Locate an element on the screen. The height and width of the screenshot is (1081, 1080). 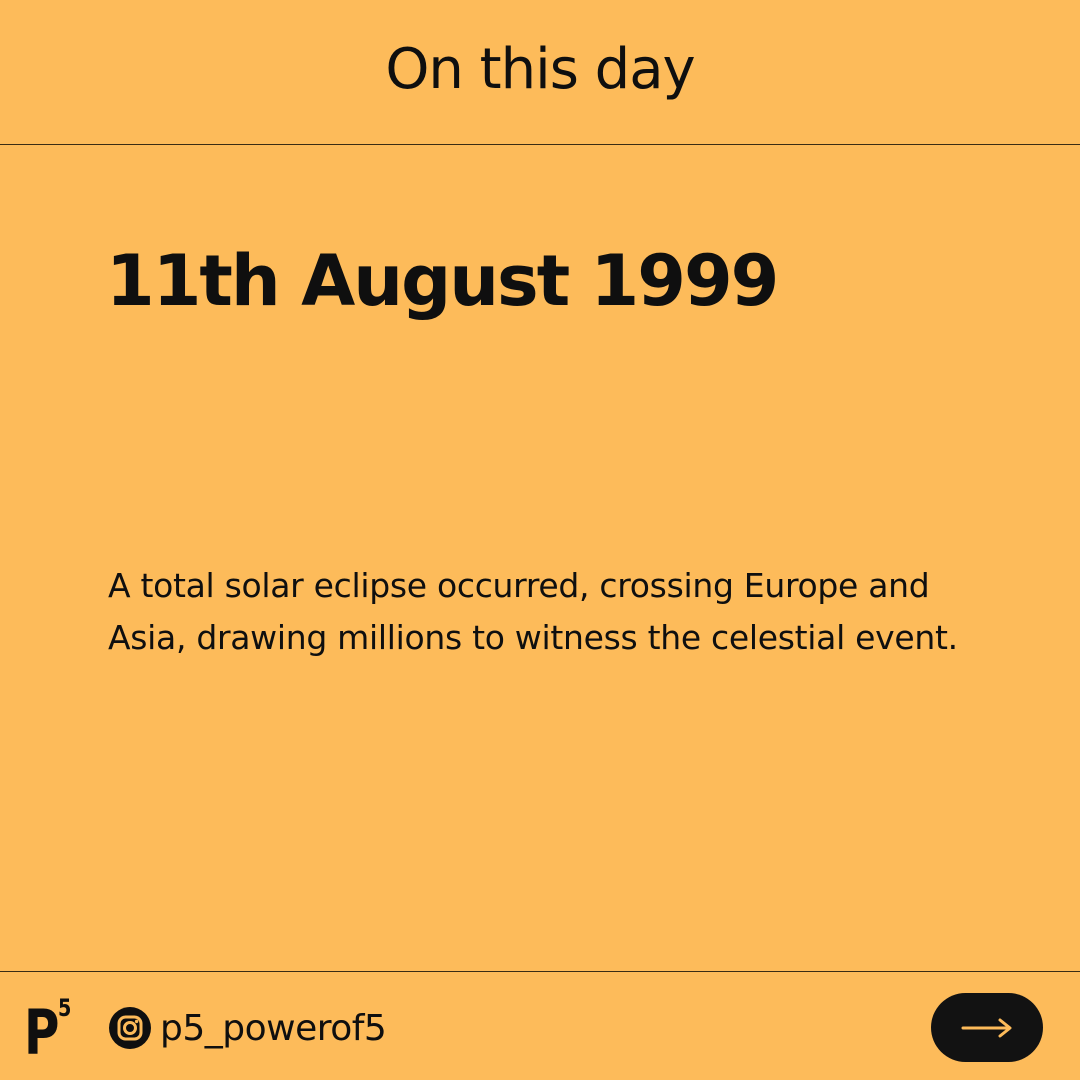
logo-superscript: 5 is located at coordinates (65, 1008).